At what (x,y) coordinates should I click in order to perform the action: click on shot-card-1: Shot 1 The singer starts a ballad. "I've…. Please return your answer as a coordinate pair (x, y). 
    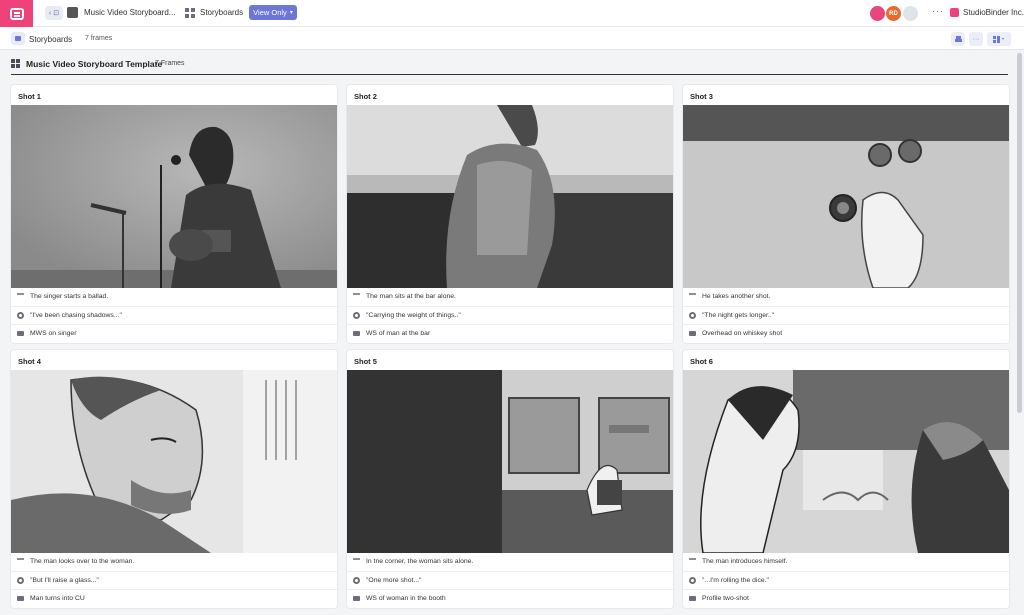
    Looking at the image, I should click on (174, 214).